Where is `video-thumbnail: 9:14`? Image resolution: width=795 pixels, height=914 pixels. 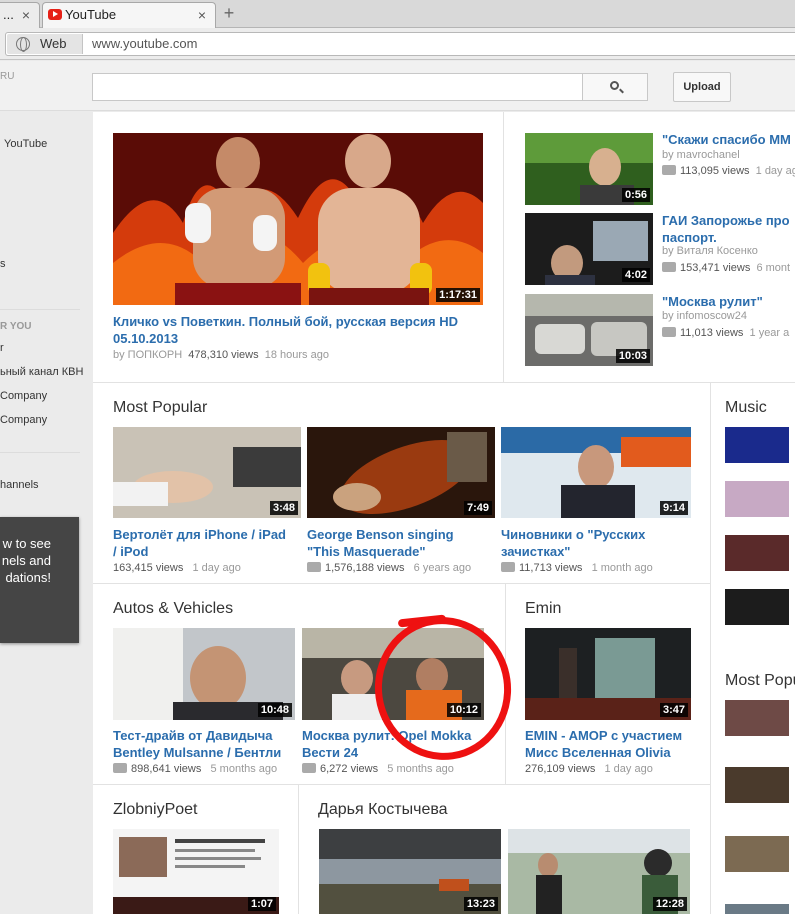 video-thumbnail: 9:14 is located at coordinates (596, 472).